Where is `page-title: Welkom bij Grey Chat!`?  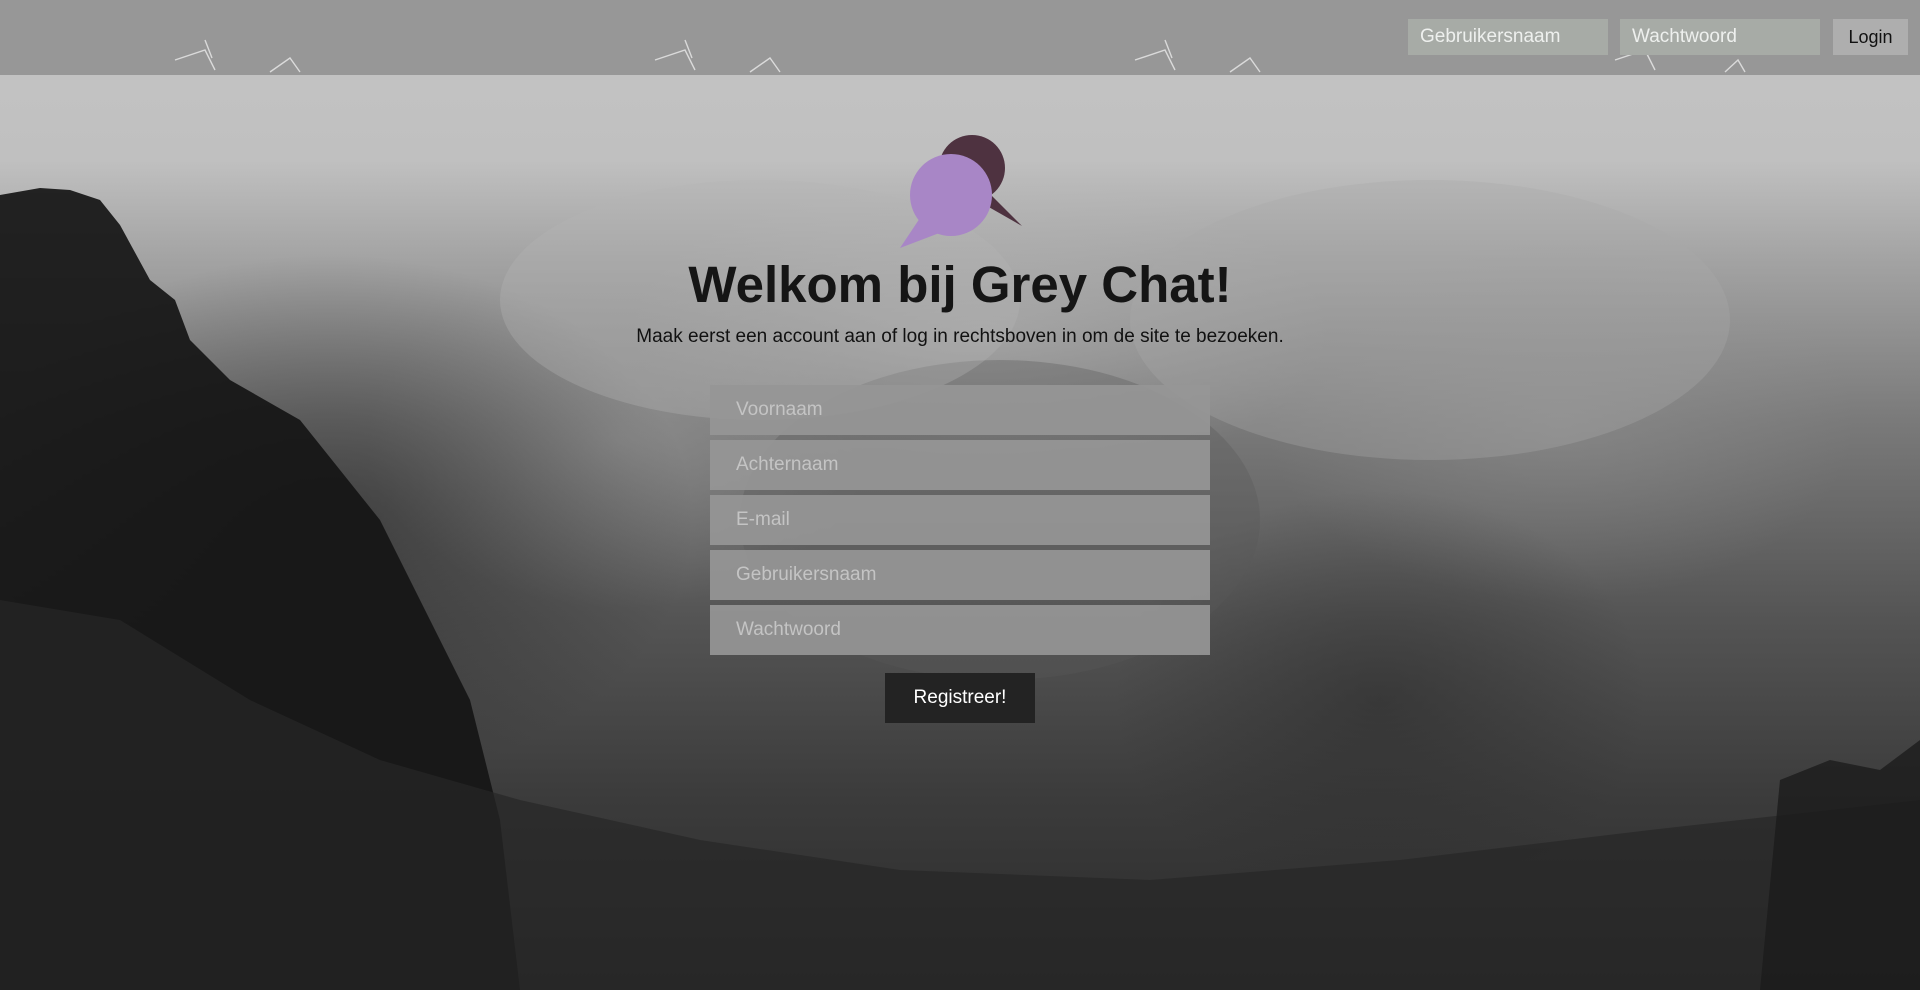
page-title: Welkom bij Grey Chat! is located at coordinates (960, 284).